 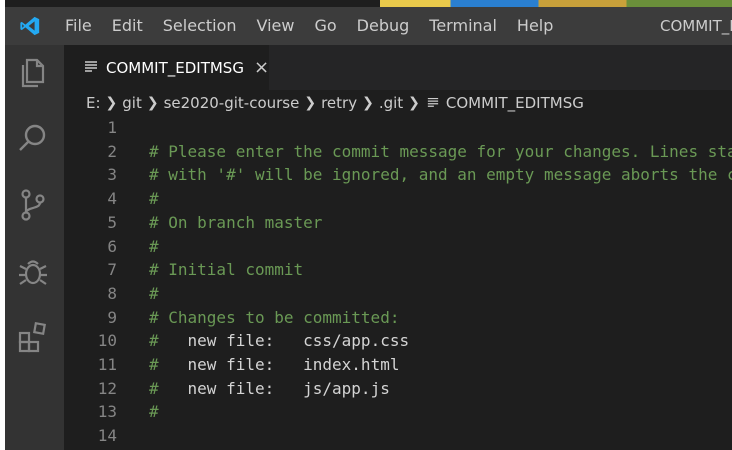 I want to click on line-number: 2, so click(x=112, y=151).